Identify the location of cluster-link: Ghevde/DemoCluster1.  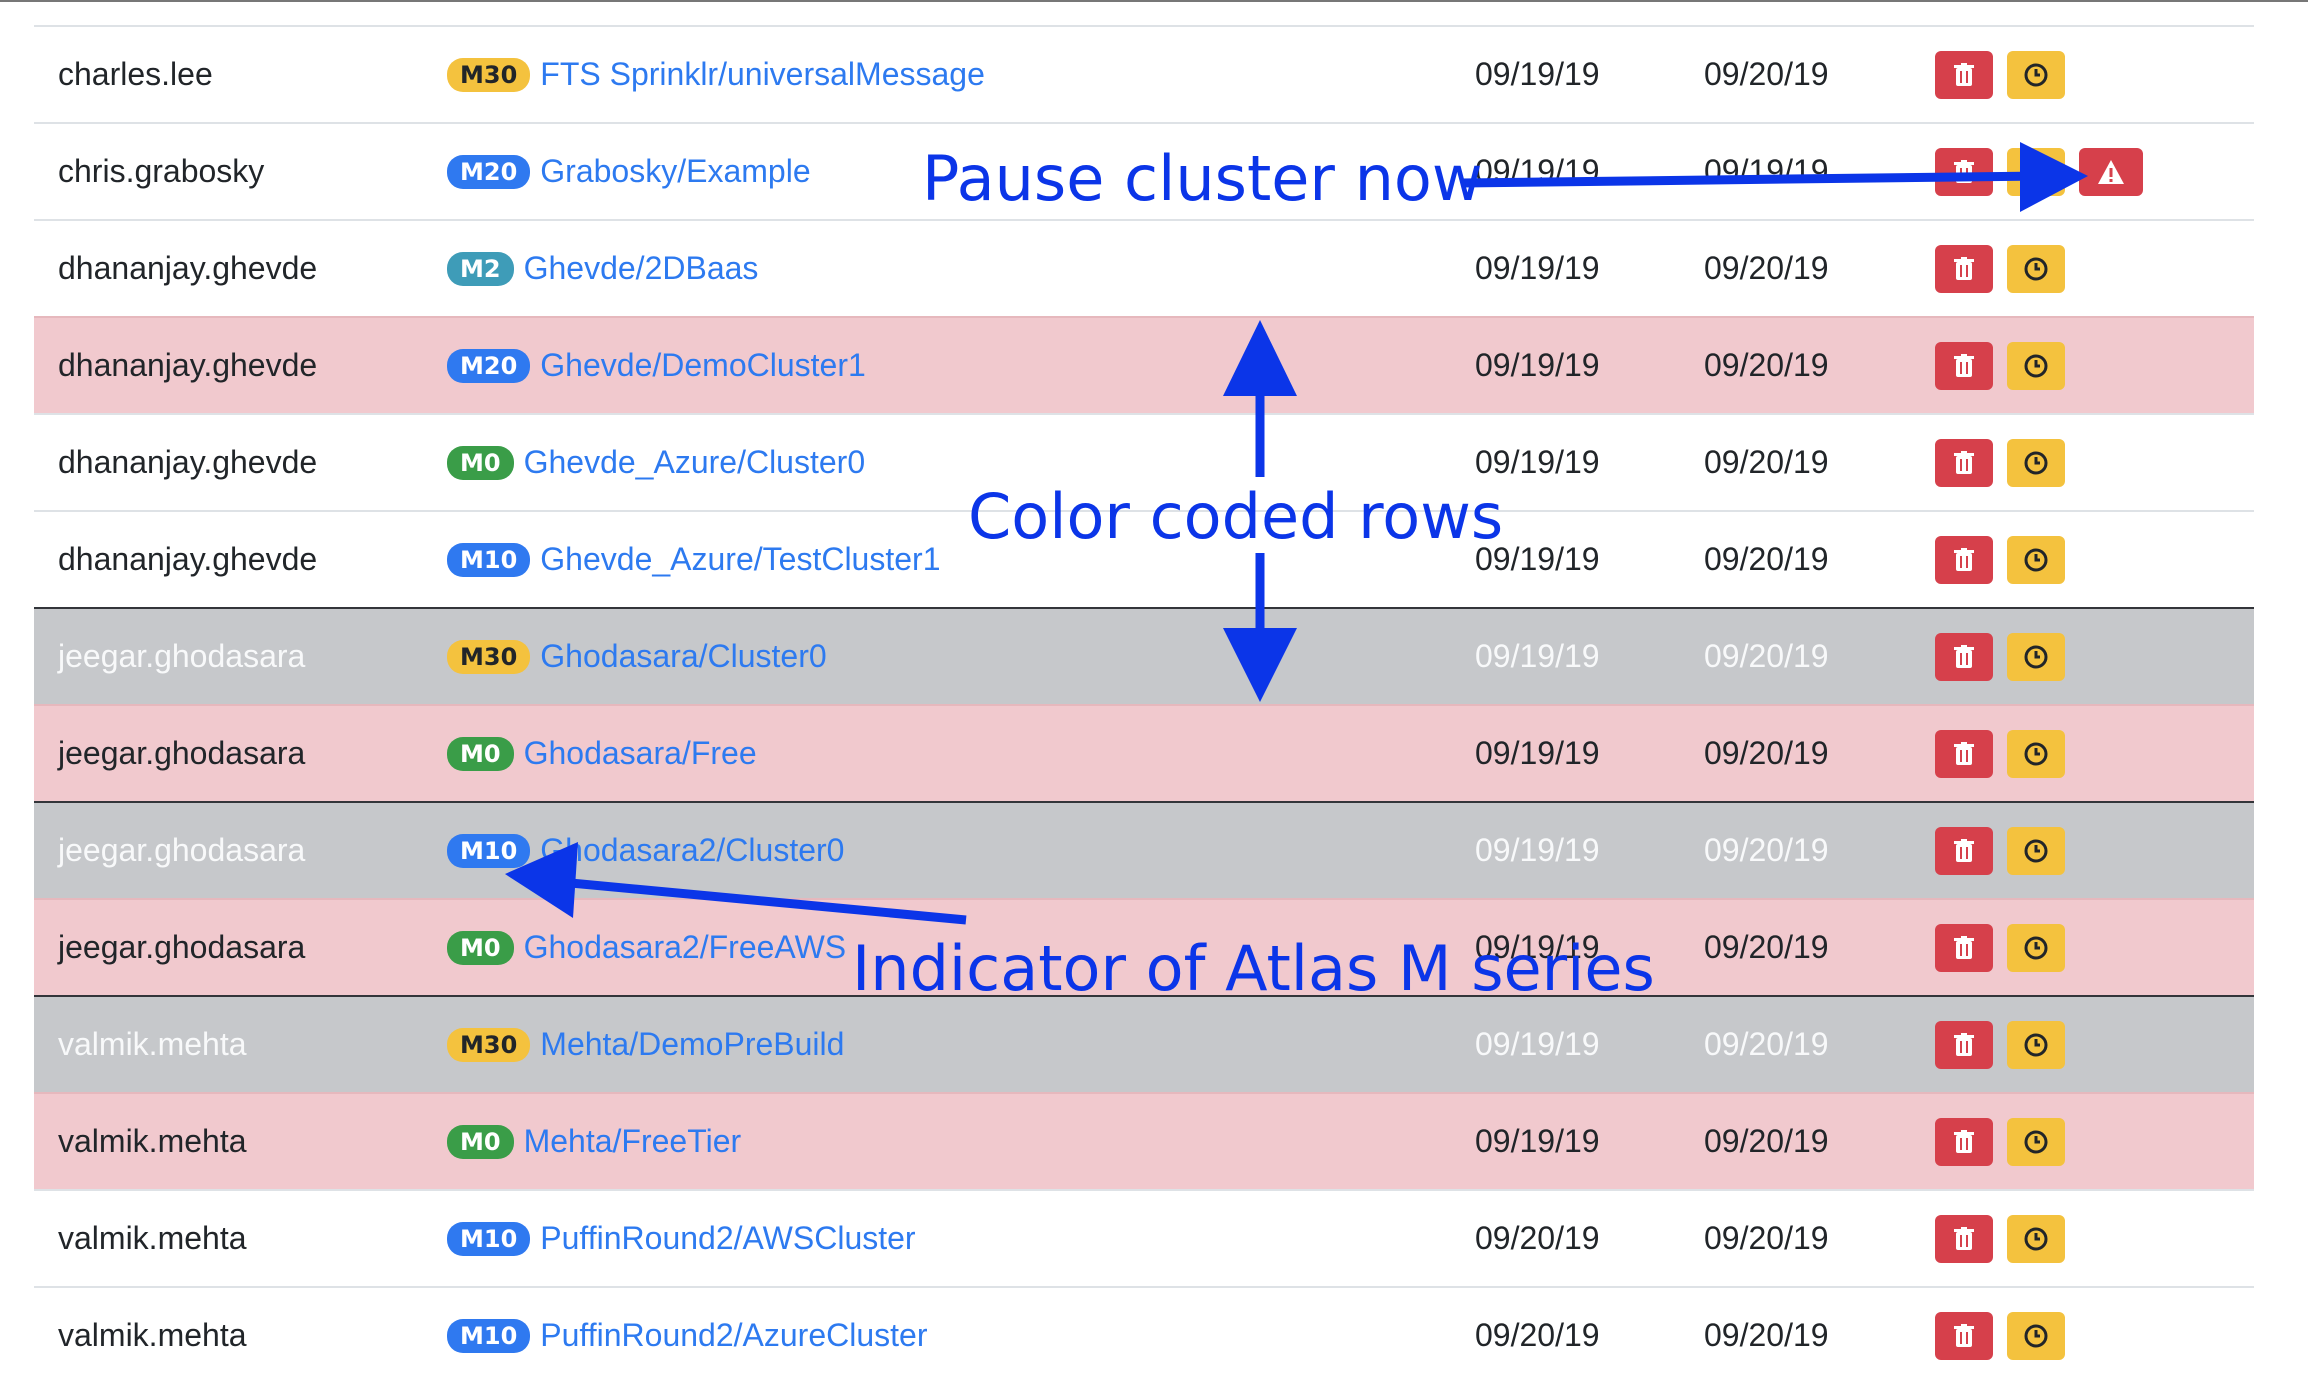
(702, 365).